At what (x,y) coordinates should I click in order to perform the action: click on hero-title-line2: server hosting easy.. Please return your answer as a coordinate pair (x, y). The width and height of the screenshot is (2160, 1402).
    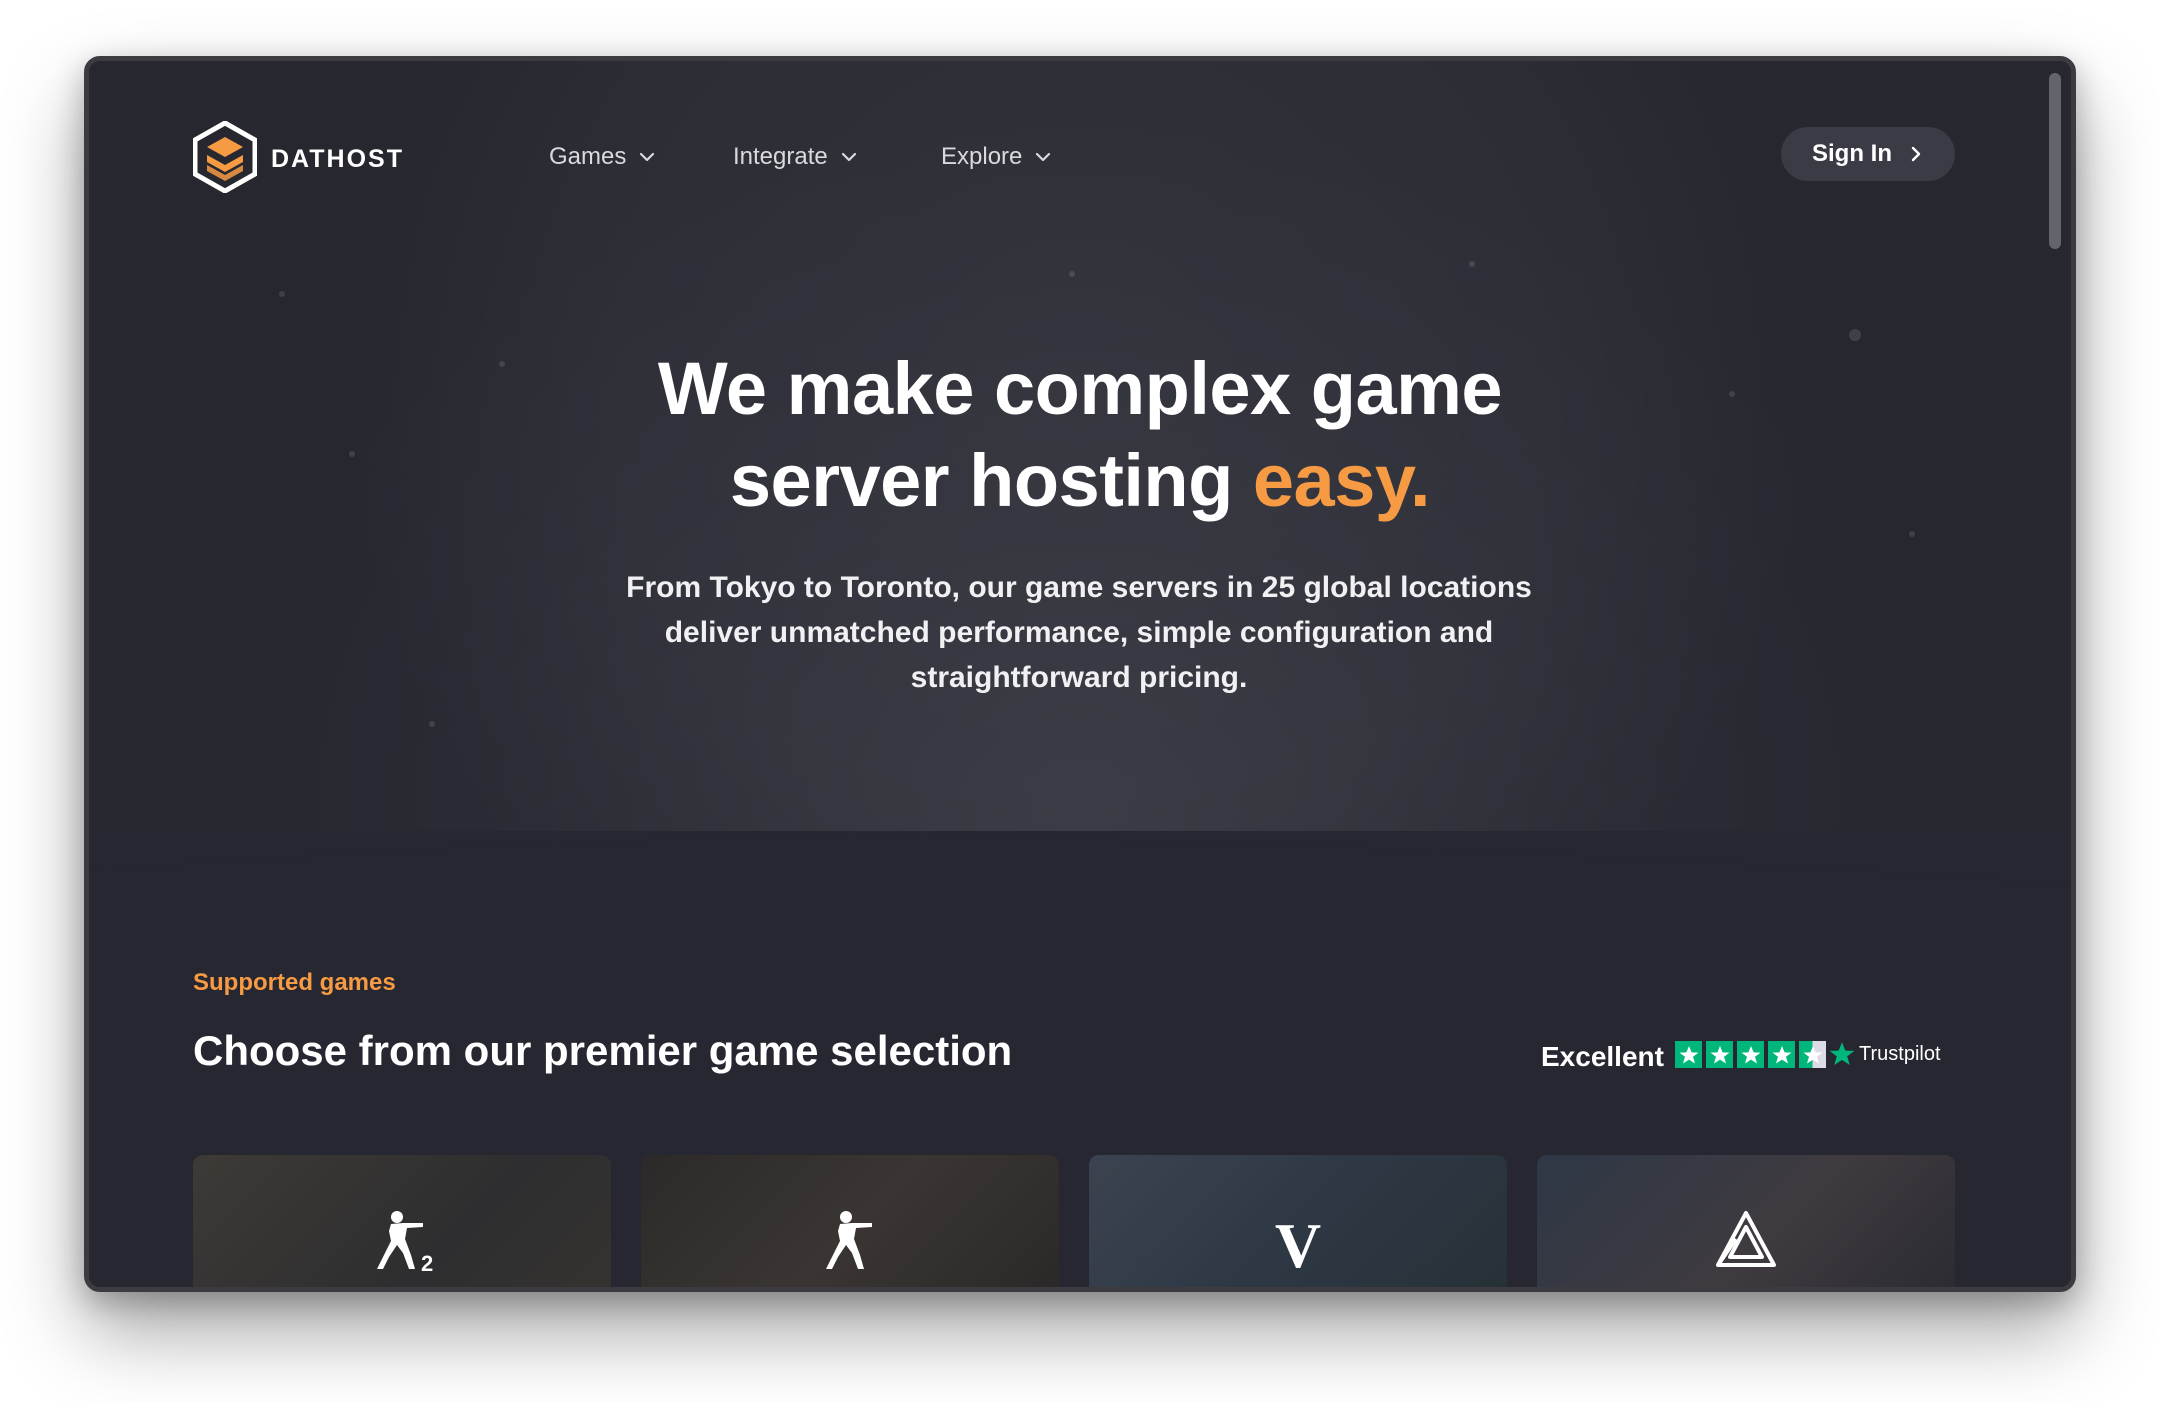
    Looking at the image, I should click on (1080, 481).